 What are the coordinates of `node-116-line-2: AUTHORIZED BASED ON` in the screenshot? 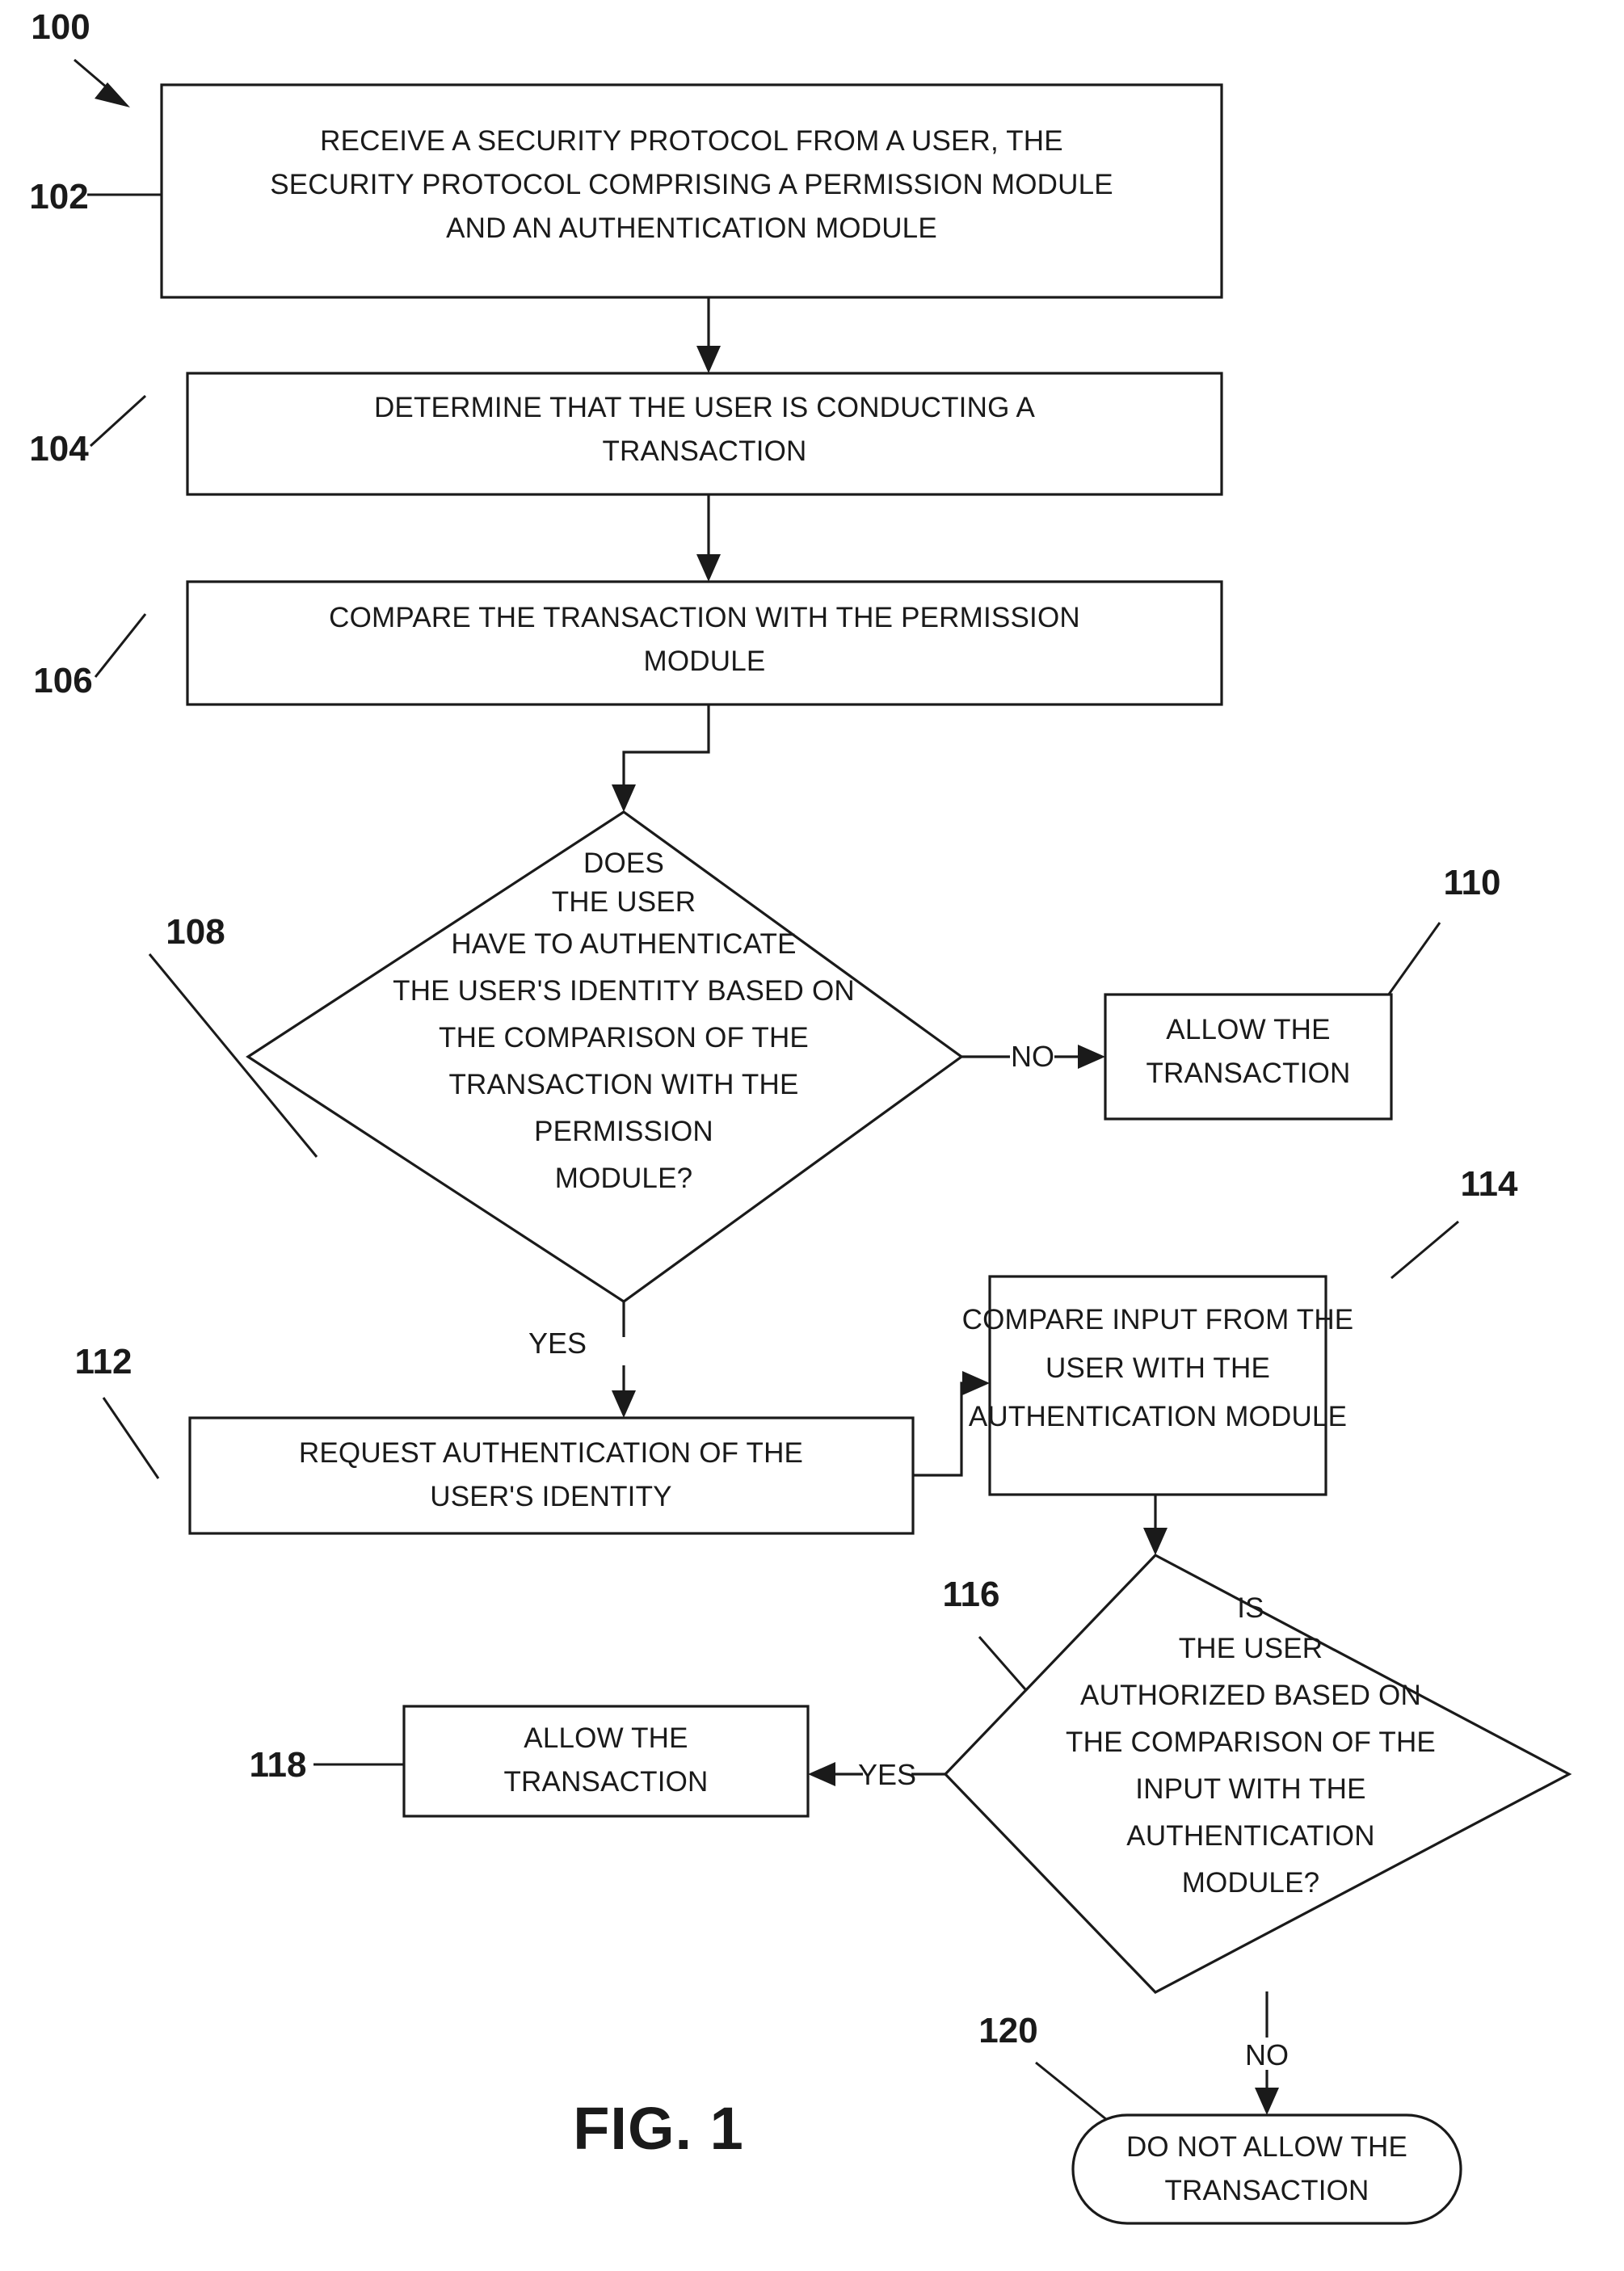 It's located at (1250, 1696).